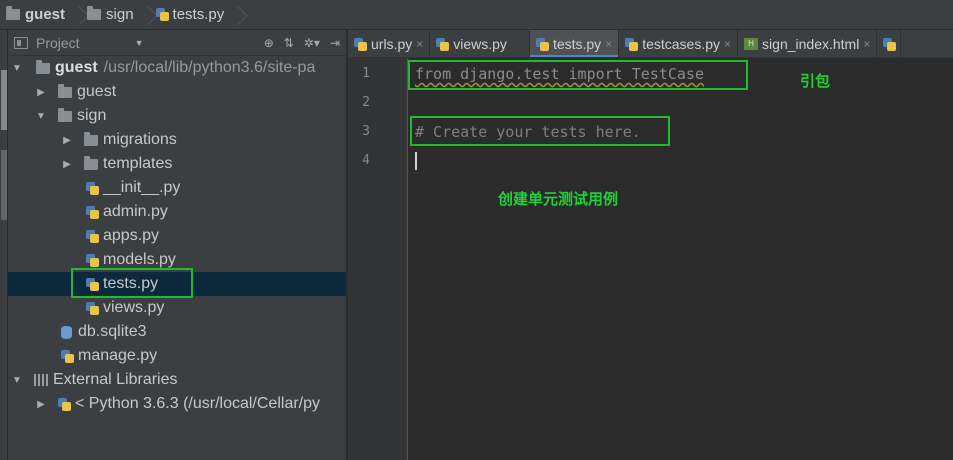  I want to click on tab-label: views.py, so click(480, 44).